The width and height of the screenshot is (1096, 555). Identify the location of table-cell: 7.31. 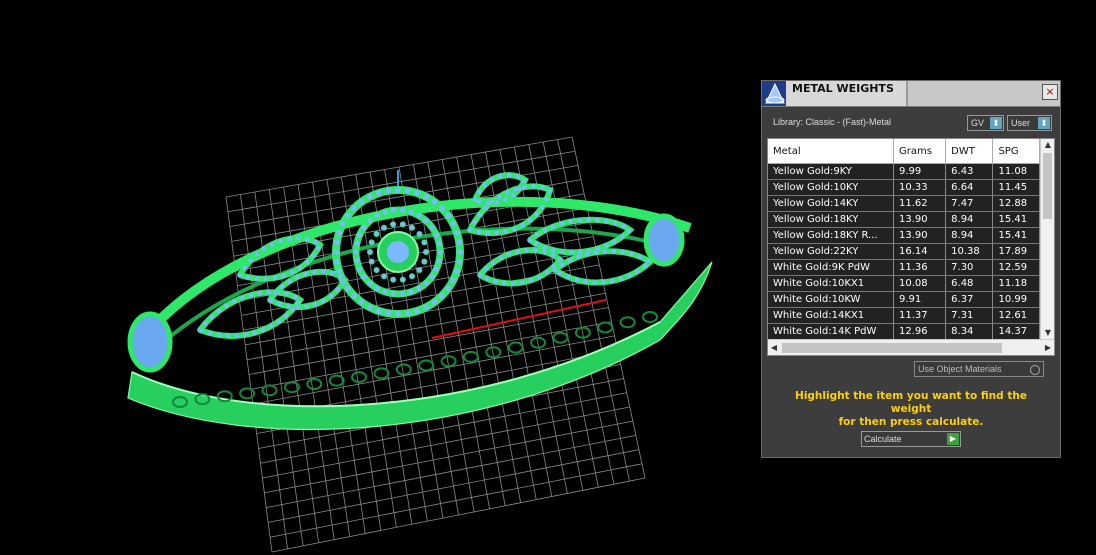
(969, 315).